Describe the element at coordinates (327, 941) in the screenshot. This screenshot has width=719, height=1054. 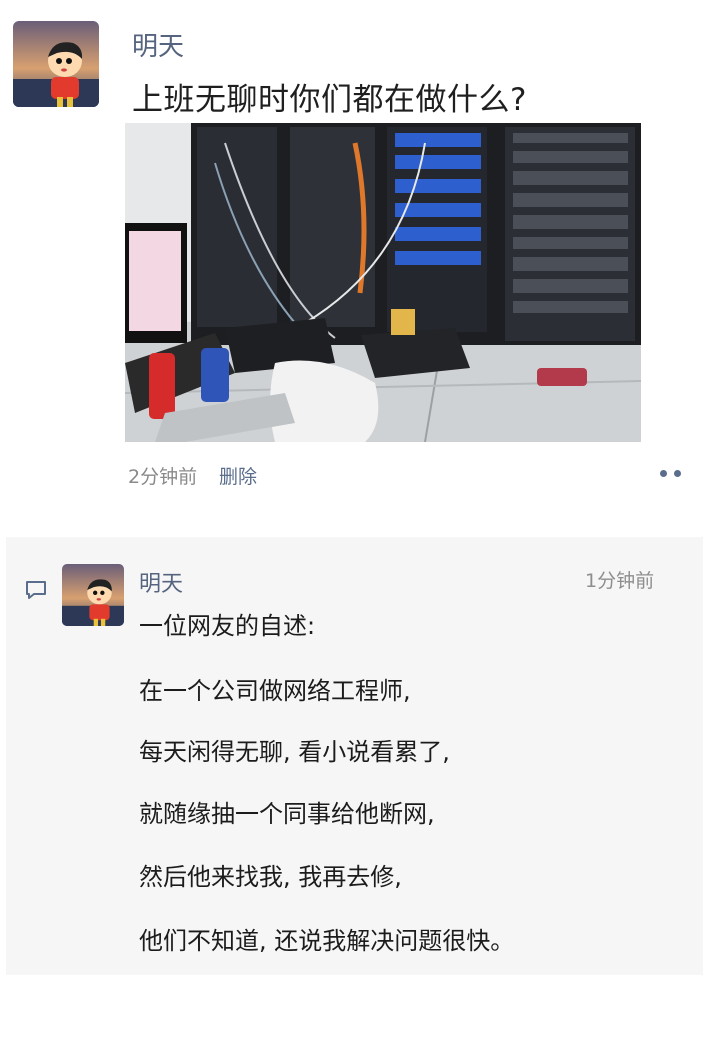
I see `comment-line: 他们不知道, 还说我解决问题很快。` at that location.